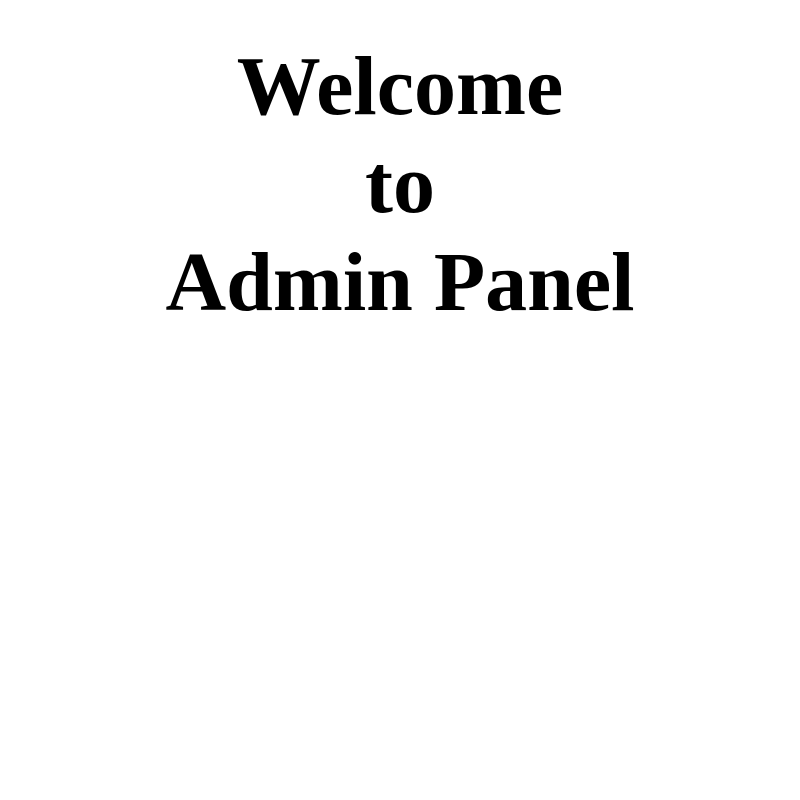 The image size is (800, 800). Describe the element at coordinates (400, 282) in the screenshot. I see `heading-line-admin-panel: Admin Panel` at that location.